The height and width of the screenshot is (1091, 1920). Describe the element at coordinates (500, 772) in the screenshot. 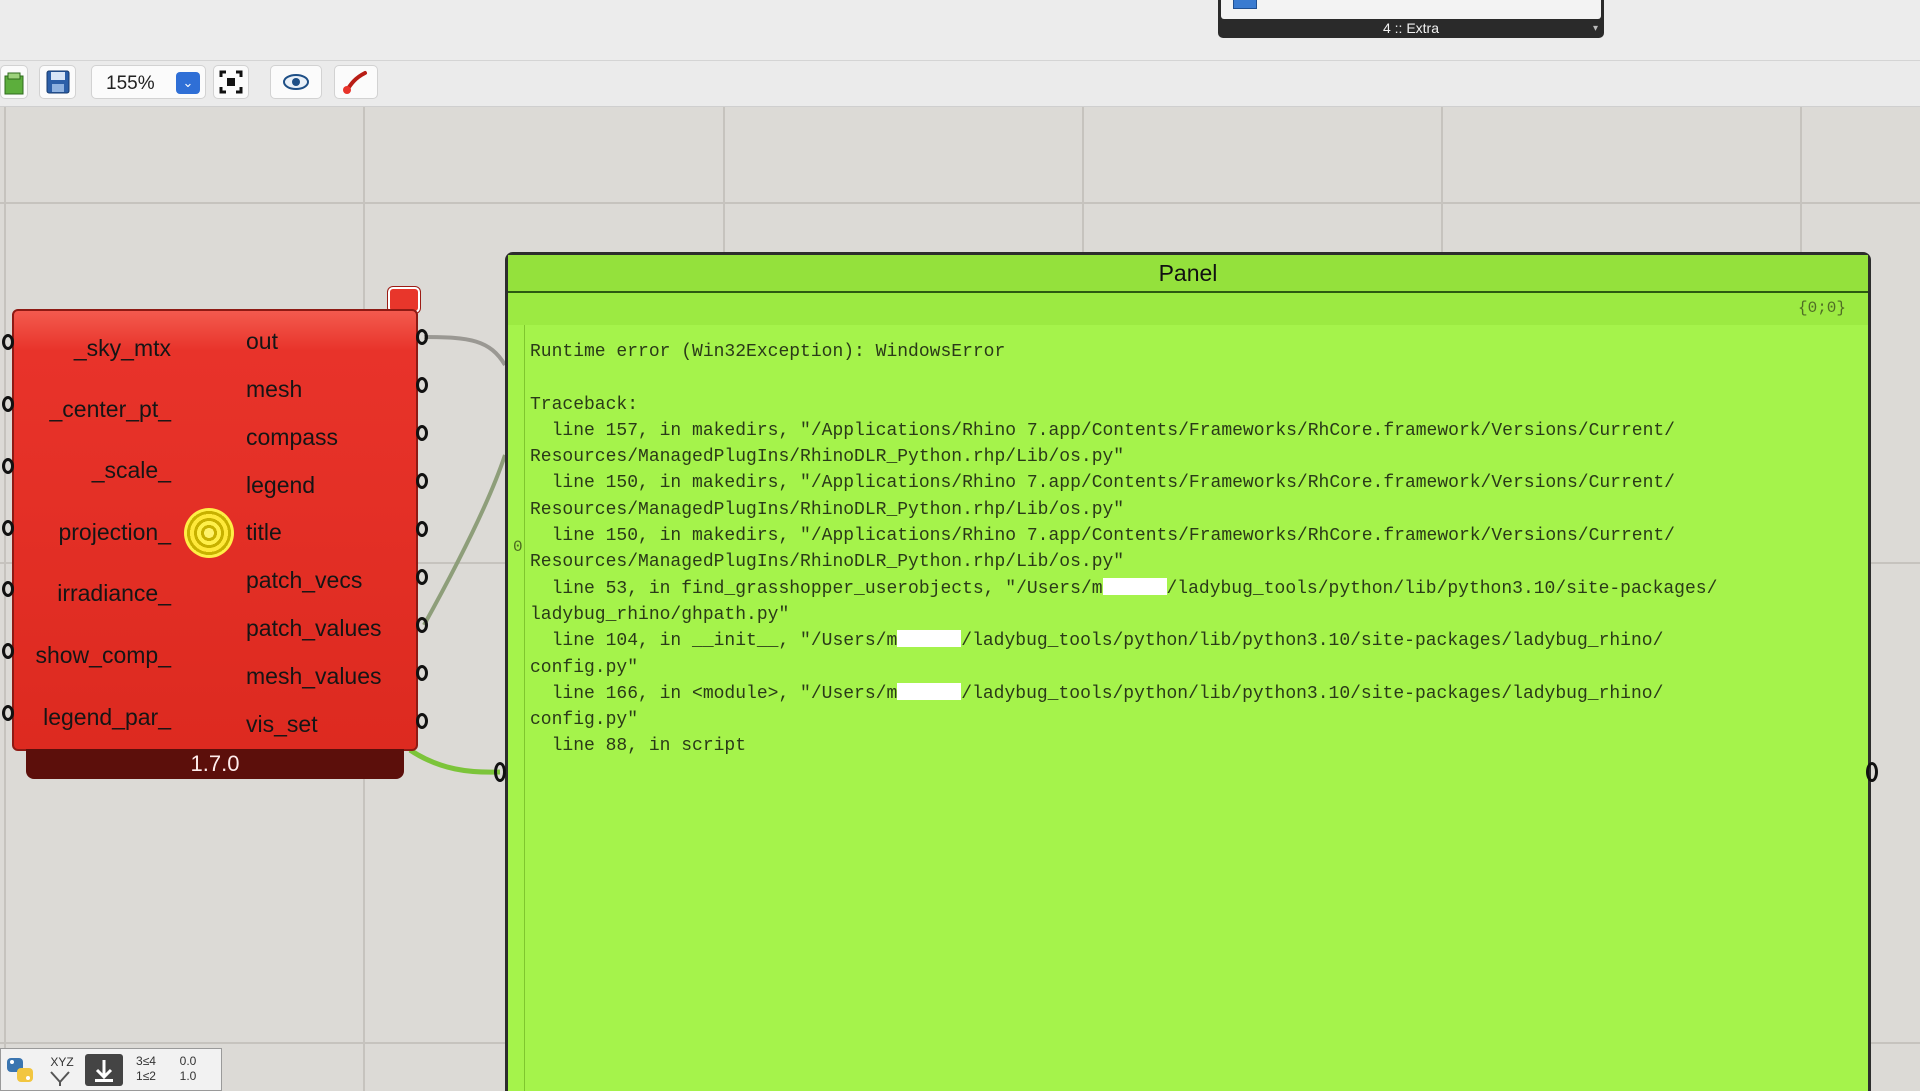

I see `panel-input-port` at that location.